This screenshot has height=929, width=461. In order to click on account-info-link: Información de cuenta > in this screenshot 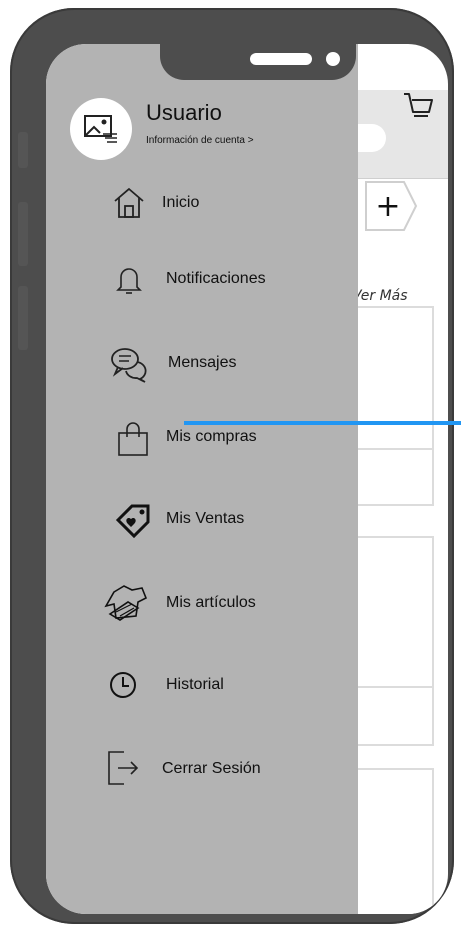, I will do `click(200, 140)`.